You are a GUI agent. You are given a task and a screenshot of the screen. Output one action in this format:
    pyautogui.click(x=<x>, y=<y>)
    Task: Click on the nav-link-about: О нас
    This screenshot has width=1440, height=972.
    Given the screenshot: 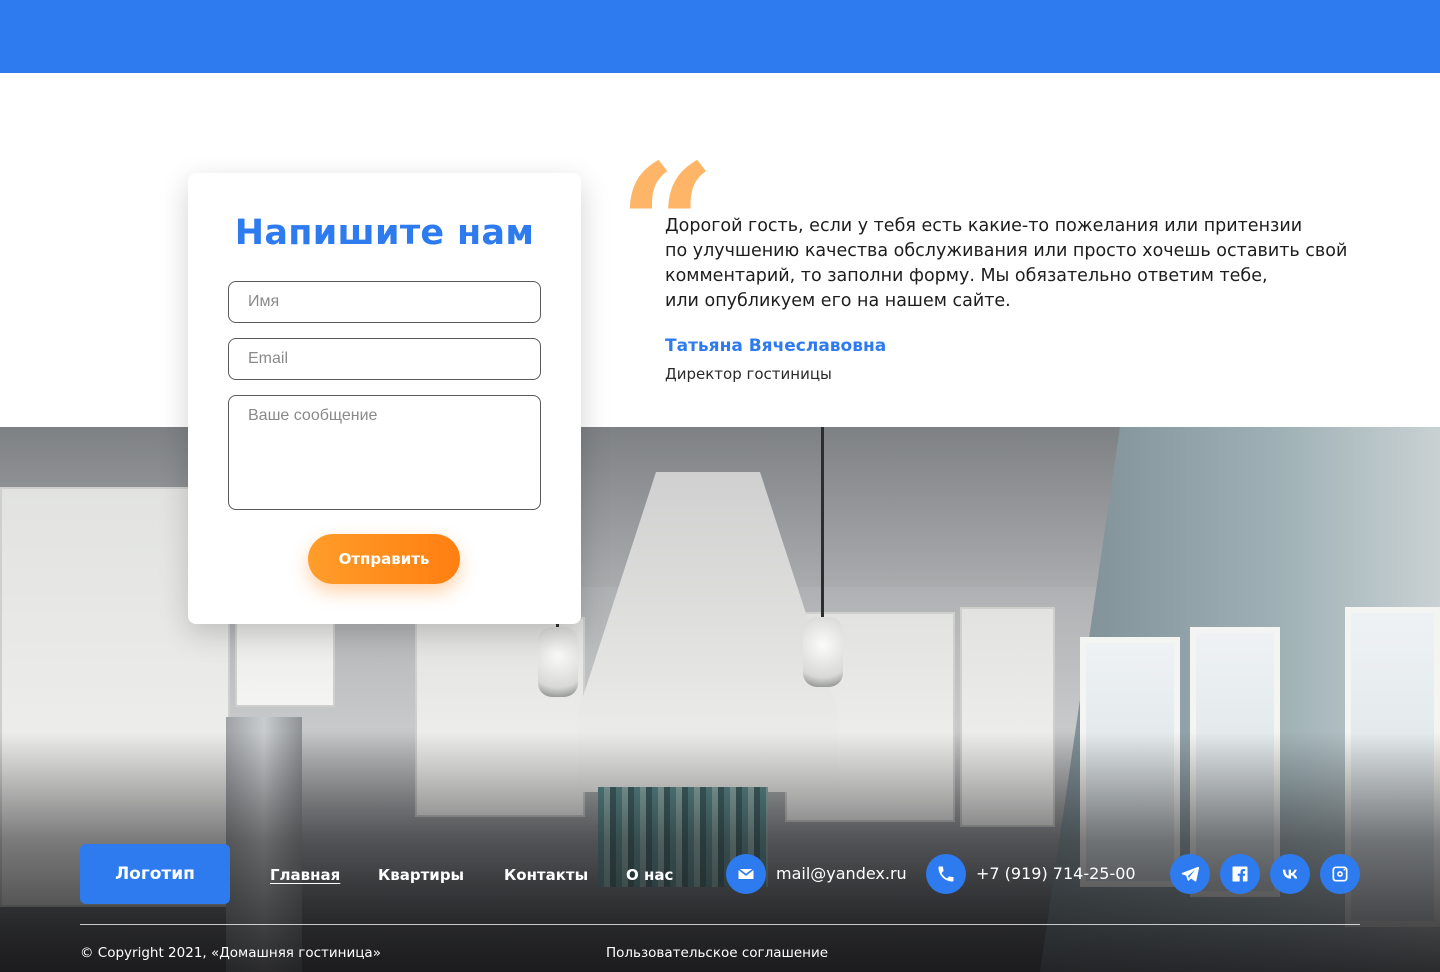 What is the action you would take?
    pyautogui.click(x=649, y=875)
    